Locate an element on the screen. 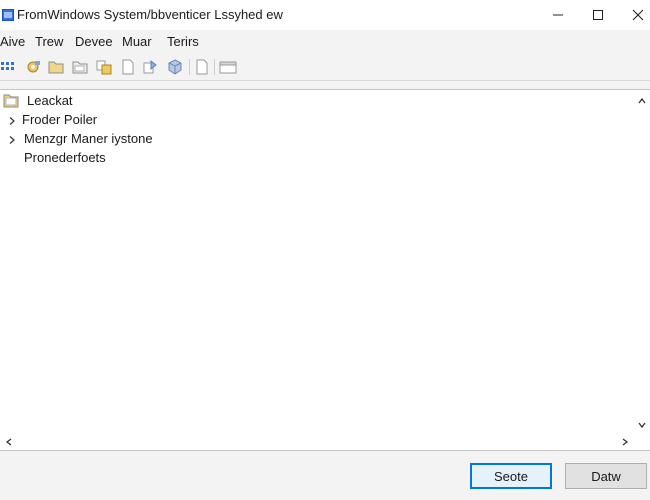 The height and width of the screenshot is (500, 650). tree-item-label: Menzgr Maner iystone is located at coordinates (88, 138).